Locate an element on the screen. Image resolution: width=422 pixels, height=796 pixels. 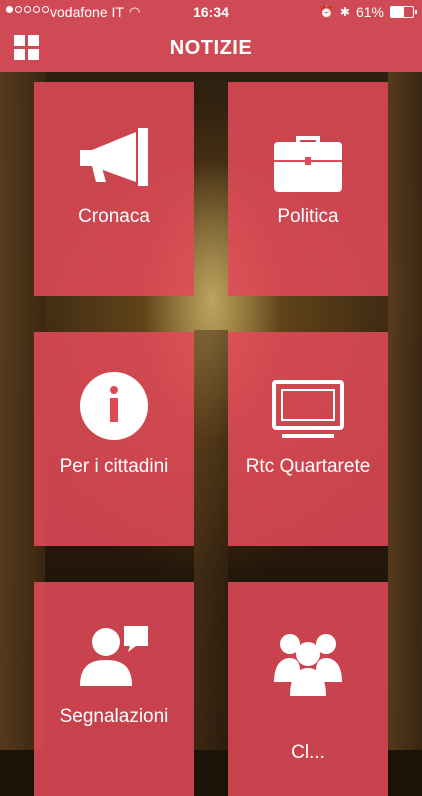
tile-label: Segnalazioni is located at coordinates (114, 716).